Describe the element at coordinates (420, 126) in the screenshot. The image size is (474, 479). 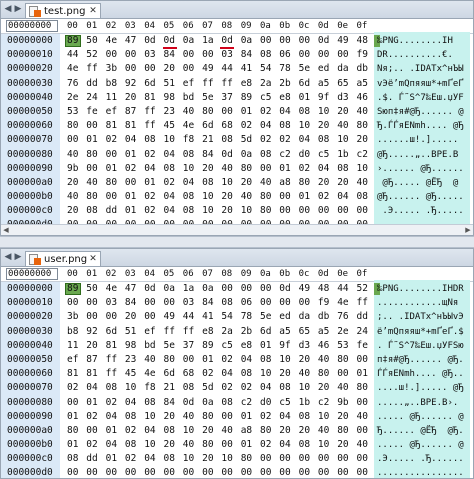
I see `ascii-text: Ђ.ЃЃяENmh.... @Ђ` at that location.